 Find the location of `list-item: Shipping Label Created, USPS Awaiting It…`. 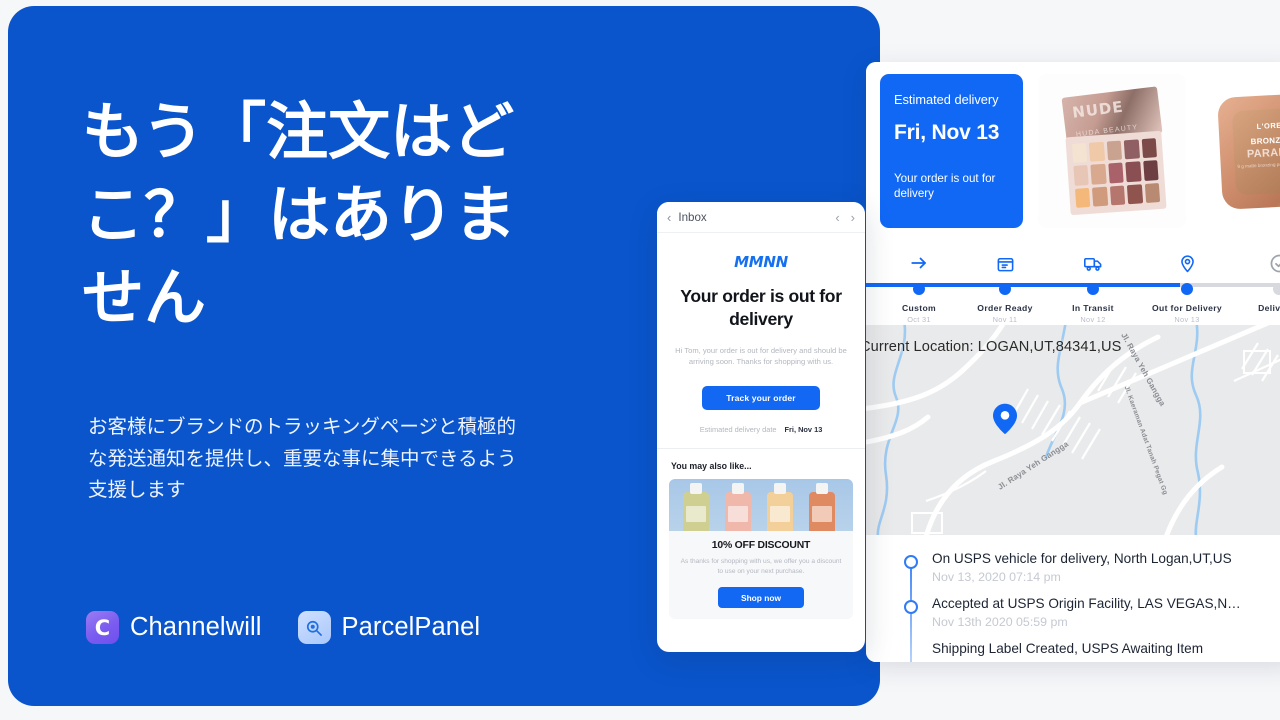

list-item: Shipping Label Created, USPS Awaiting It… is located at coordinates (1073, 648).